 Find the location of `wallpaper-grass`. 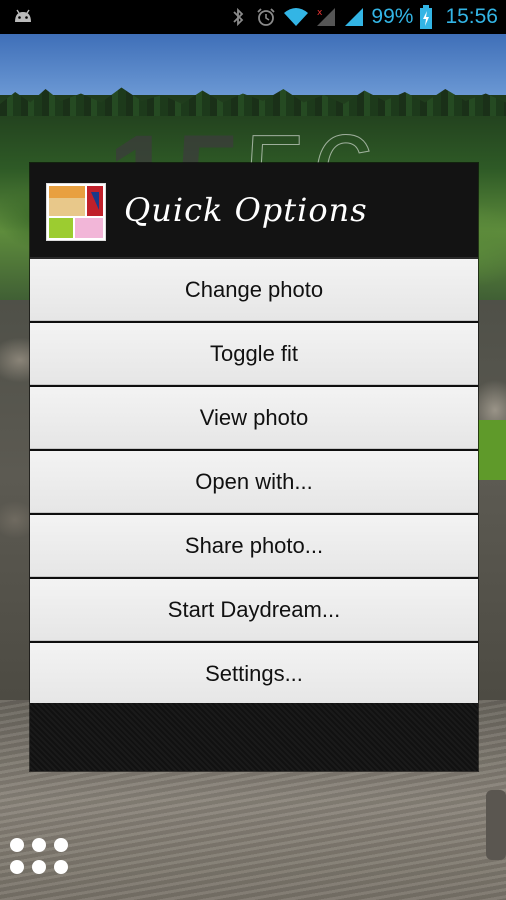

wallpaper-grass is located at coordinates (492, 450).